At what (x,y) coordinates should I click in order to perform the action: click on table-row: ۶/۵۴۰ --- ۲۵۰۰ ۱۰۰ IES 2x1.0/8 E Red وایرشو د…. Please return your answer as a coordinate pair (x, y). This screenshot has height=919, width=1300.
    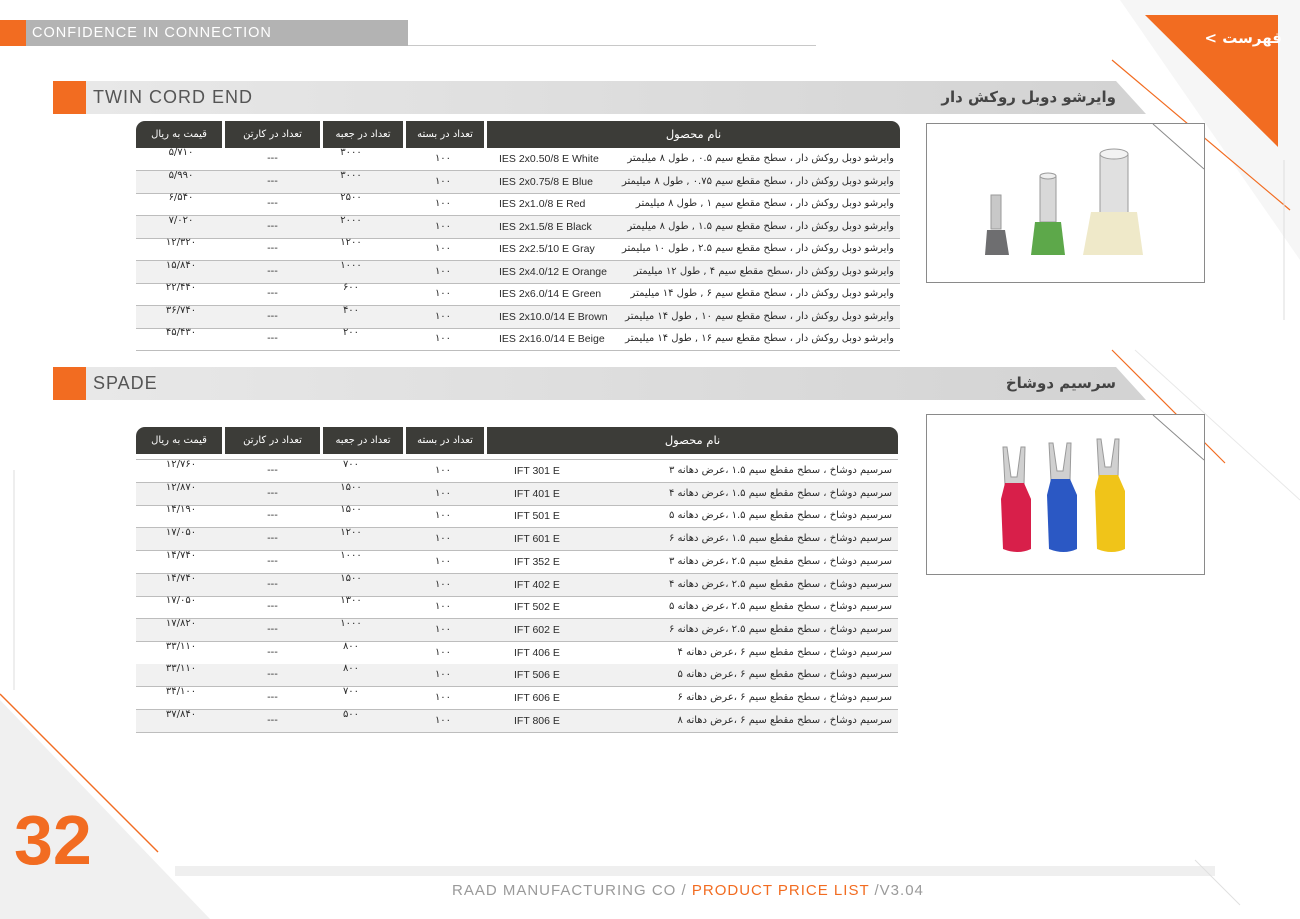
    Looking at the image, I should click on (518, 204).